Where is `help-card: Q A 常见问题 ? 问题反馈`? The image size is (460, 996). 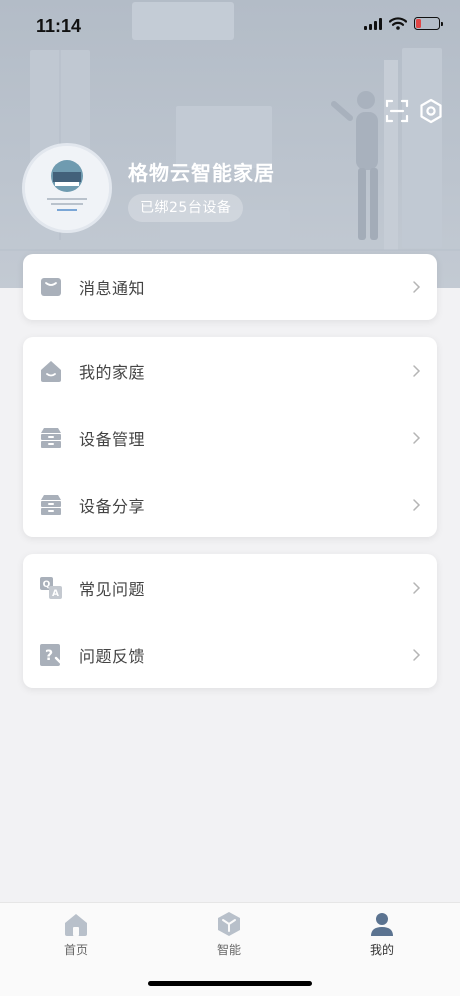
help-card: Q A 常见问题 ? 问题反馈 is located at coordinates (230, 621).